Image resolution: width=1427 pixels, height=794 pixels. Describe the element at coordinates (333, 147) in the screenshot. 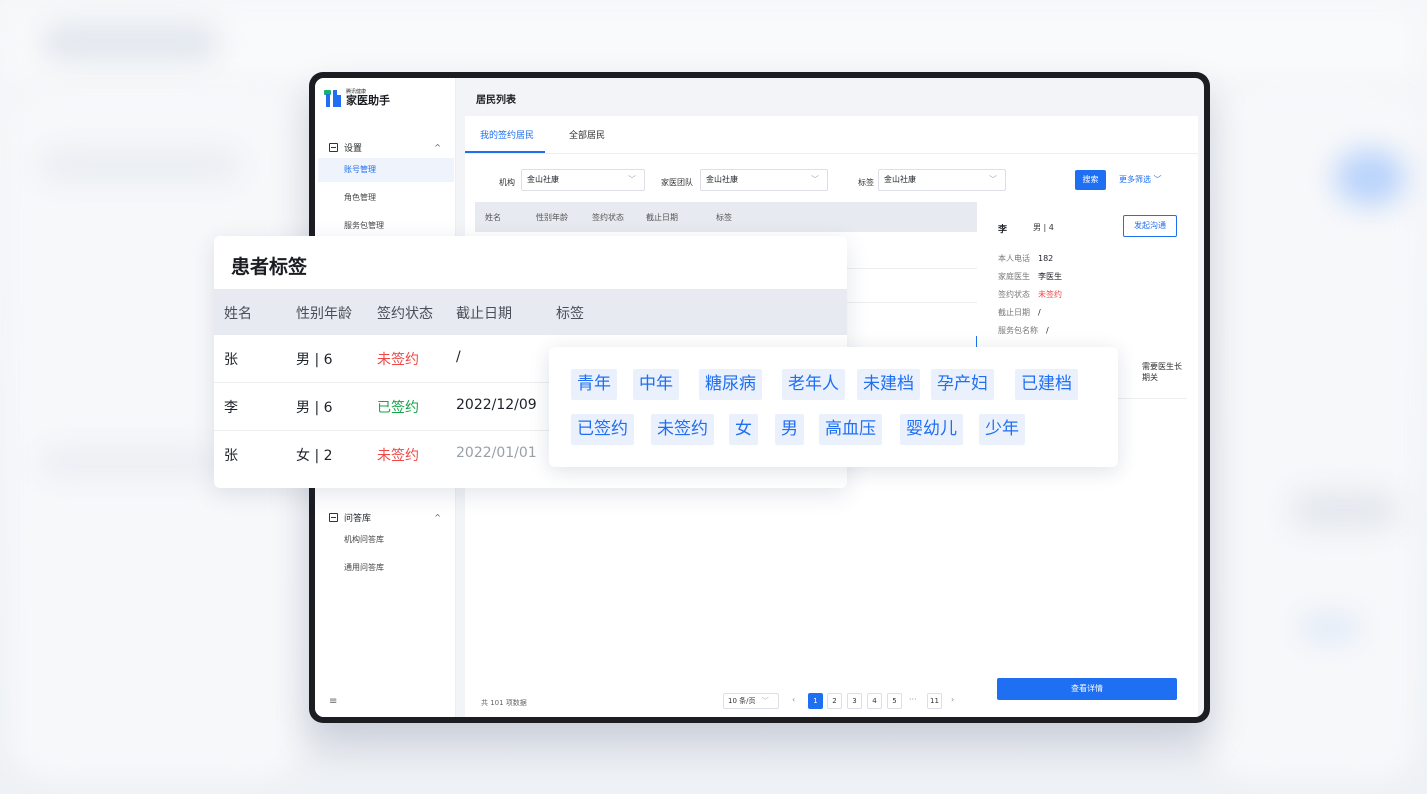

I see `settings-icon` at that location.